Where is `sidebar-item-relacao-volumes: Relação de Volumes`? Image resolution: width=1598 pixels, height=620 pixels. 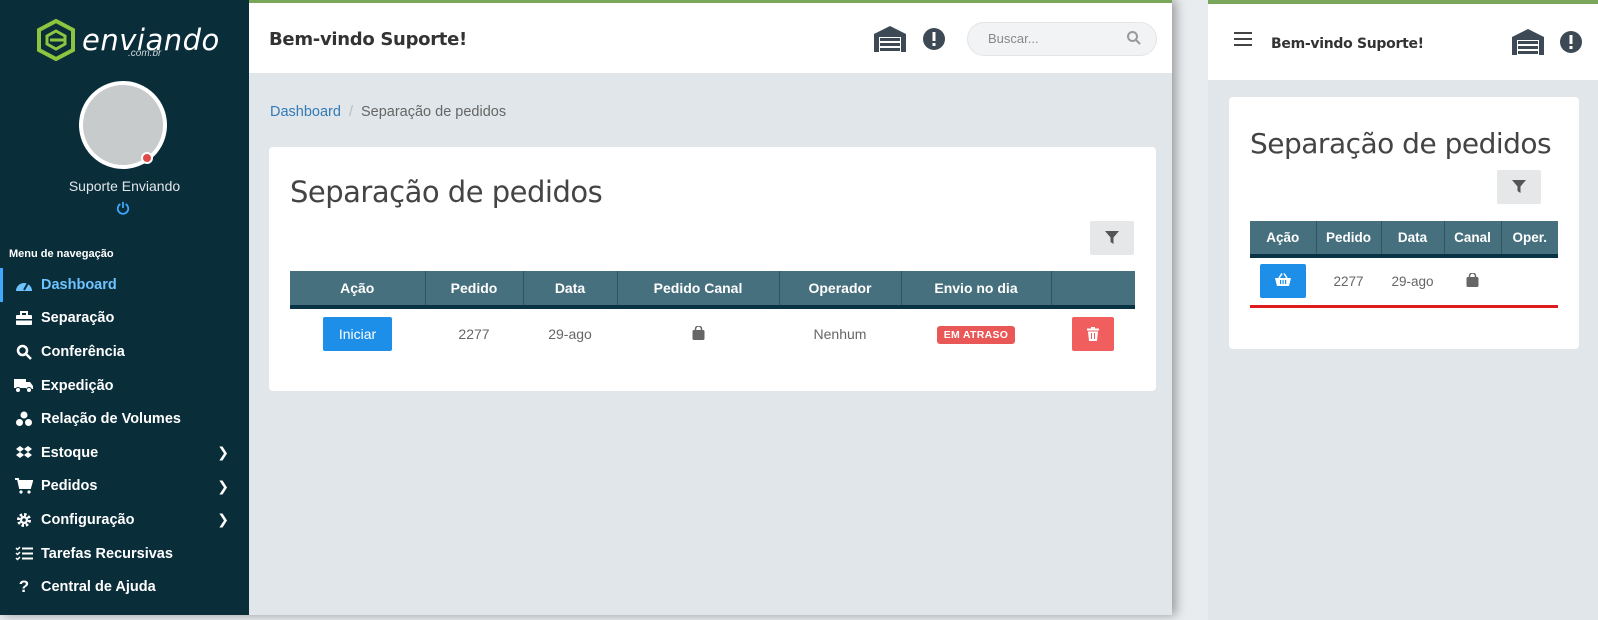 sidebar-item-relacao-volumes: Relação de Volumes is located at coordinates (124, 419).